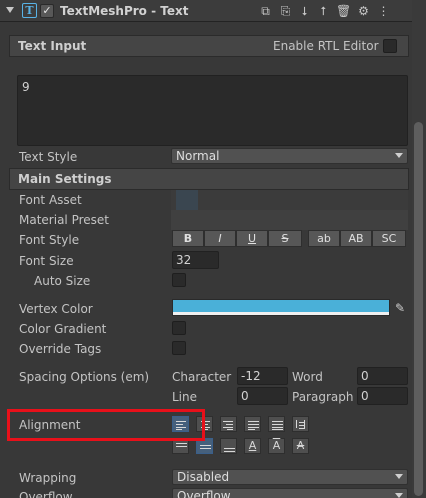 Image resolution: width=426 pixels, height=498 pixels. What do you see at coordinates (60, 349) in the screenshot?
I see `override-tags-label: Override Tags` at bounding box center [60, 349].